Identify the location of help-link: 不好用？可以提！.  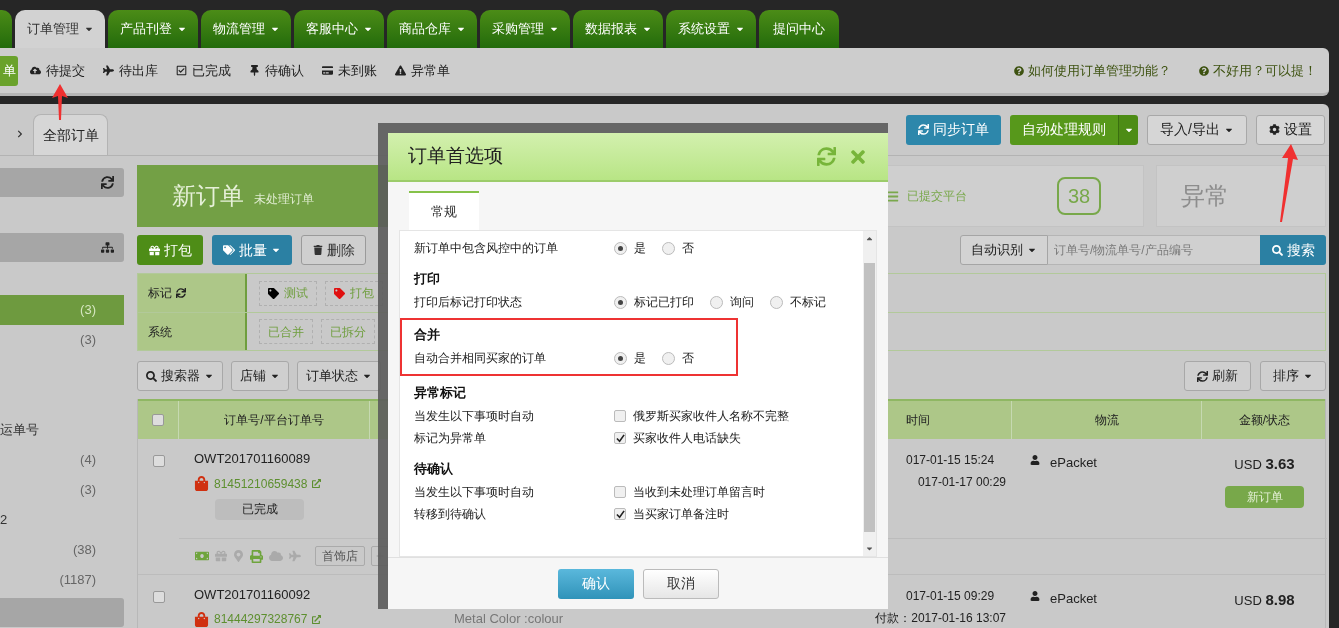
(1258, 70).